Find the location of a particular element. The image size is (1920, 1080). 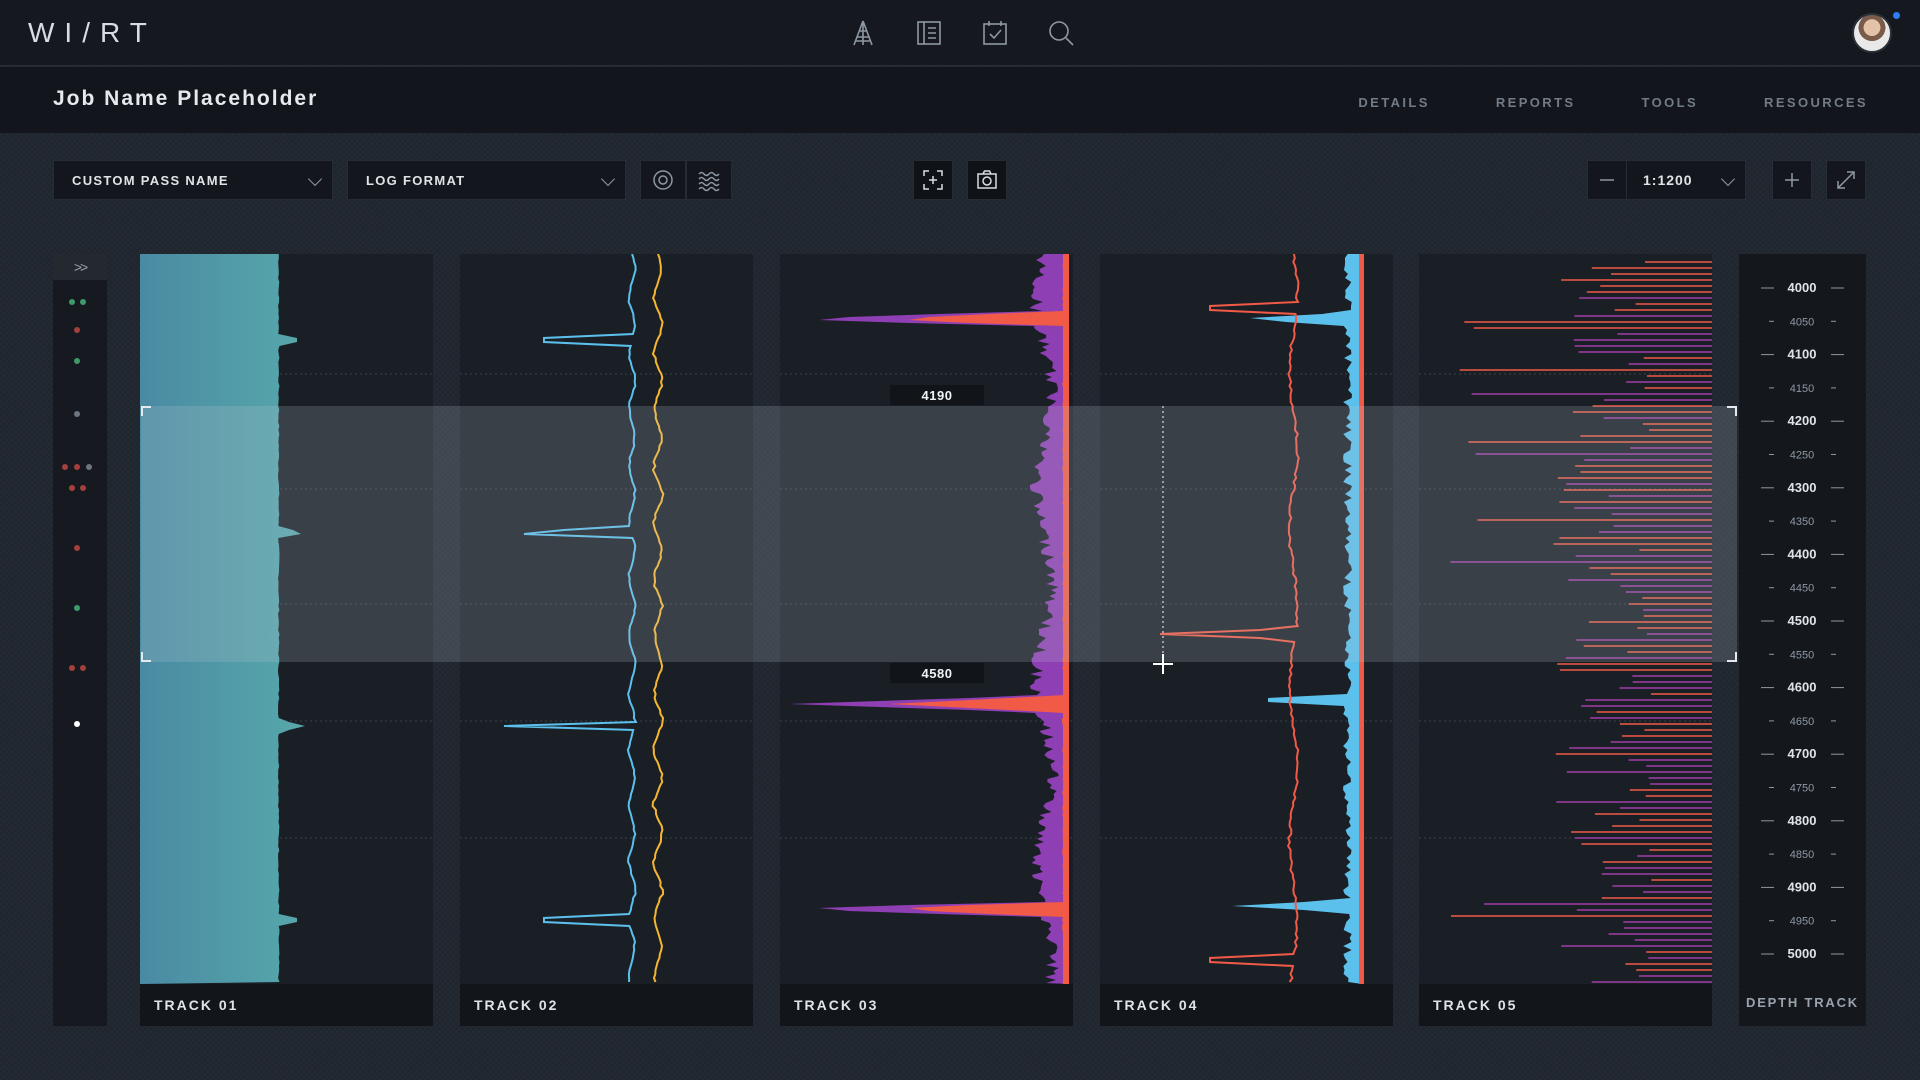

job-title: Job Name Placeholder is located at coordinates (186, 98).